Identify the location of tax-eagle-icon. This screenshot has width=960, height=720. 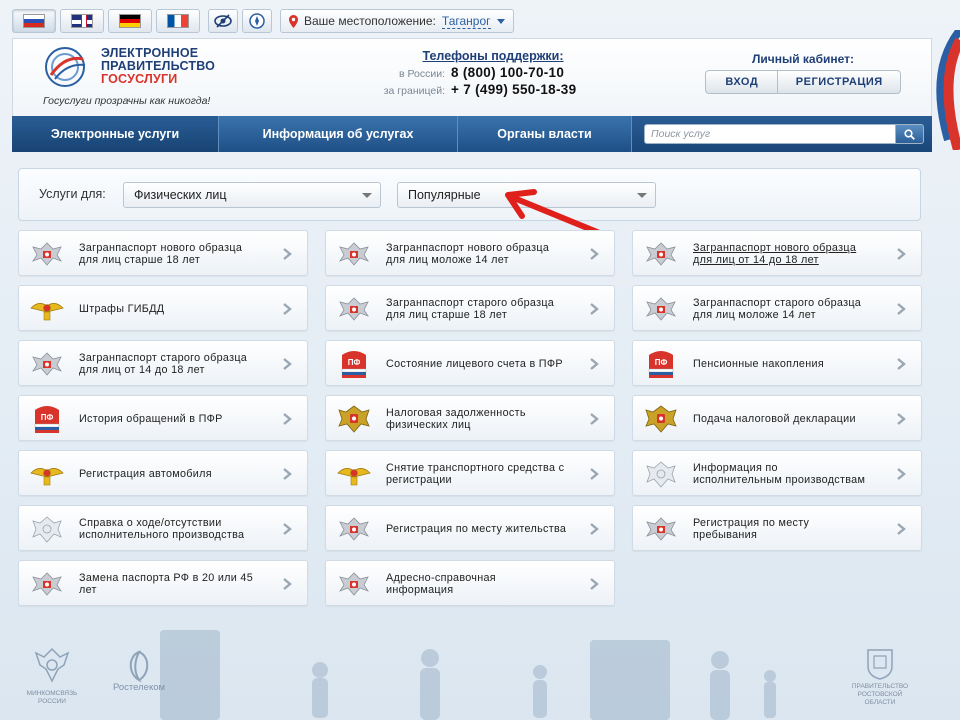
(661, 419).